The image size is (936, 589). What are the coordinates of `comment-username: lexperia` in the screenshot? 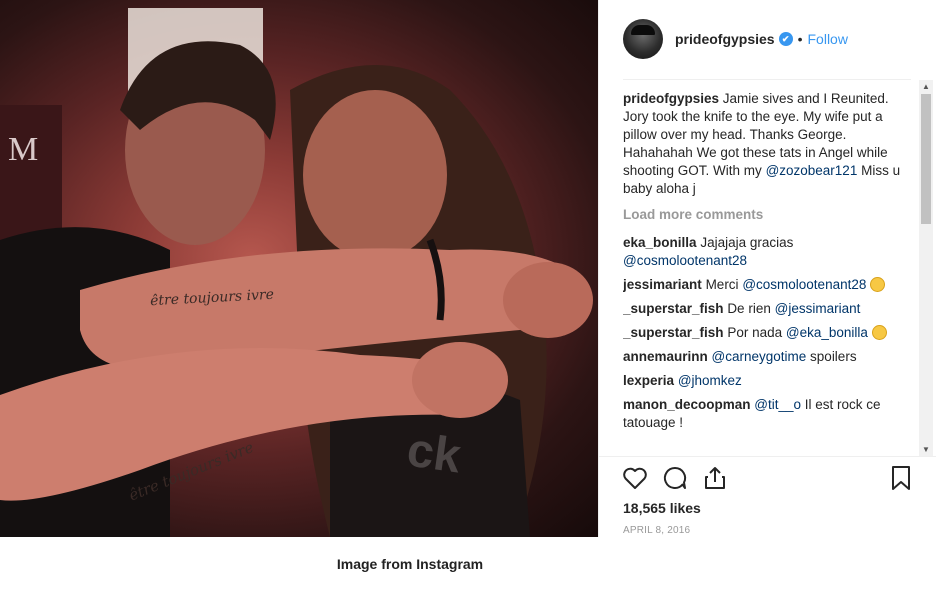 It's located at (648, 380).